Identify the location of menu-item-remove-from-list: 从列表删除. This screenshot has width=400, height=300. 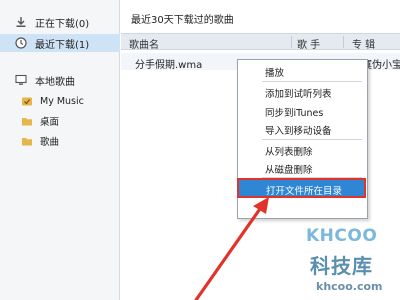
(302, 150).